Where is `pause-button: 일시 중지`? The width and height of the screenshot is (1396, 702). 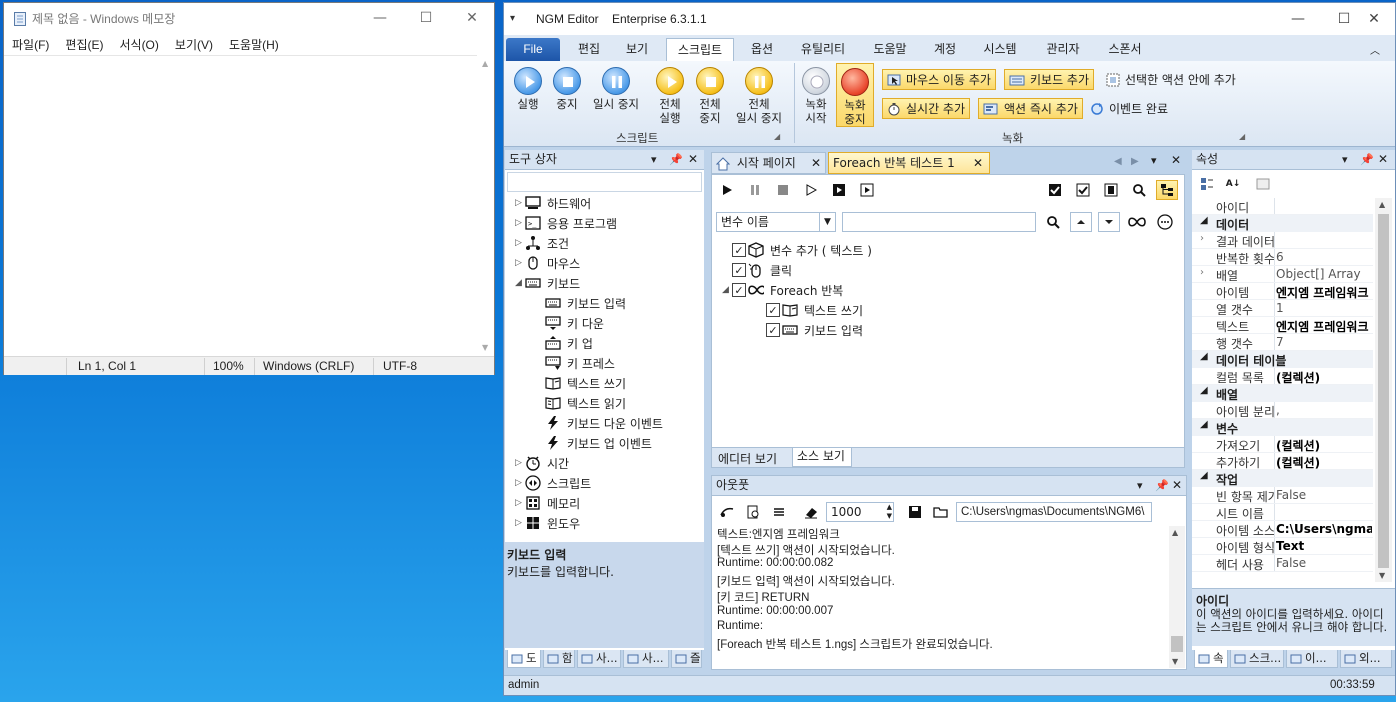 pause-button: 일시 중지 is located at coordinates (616, 89).